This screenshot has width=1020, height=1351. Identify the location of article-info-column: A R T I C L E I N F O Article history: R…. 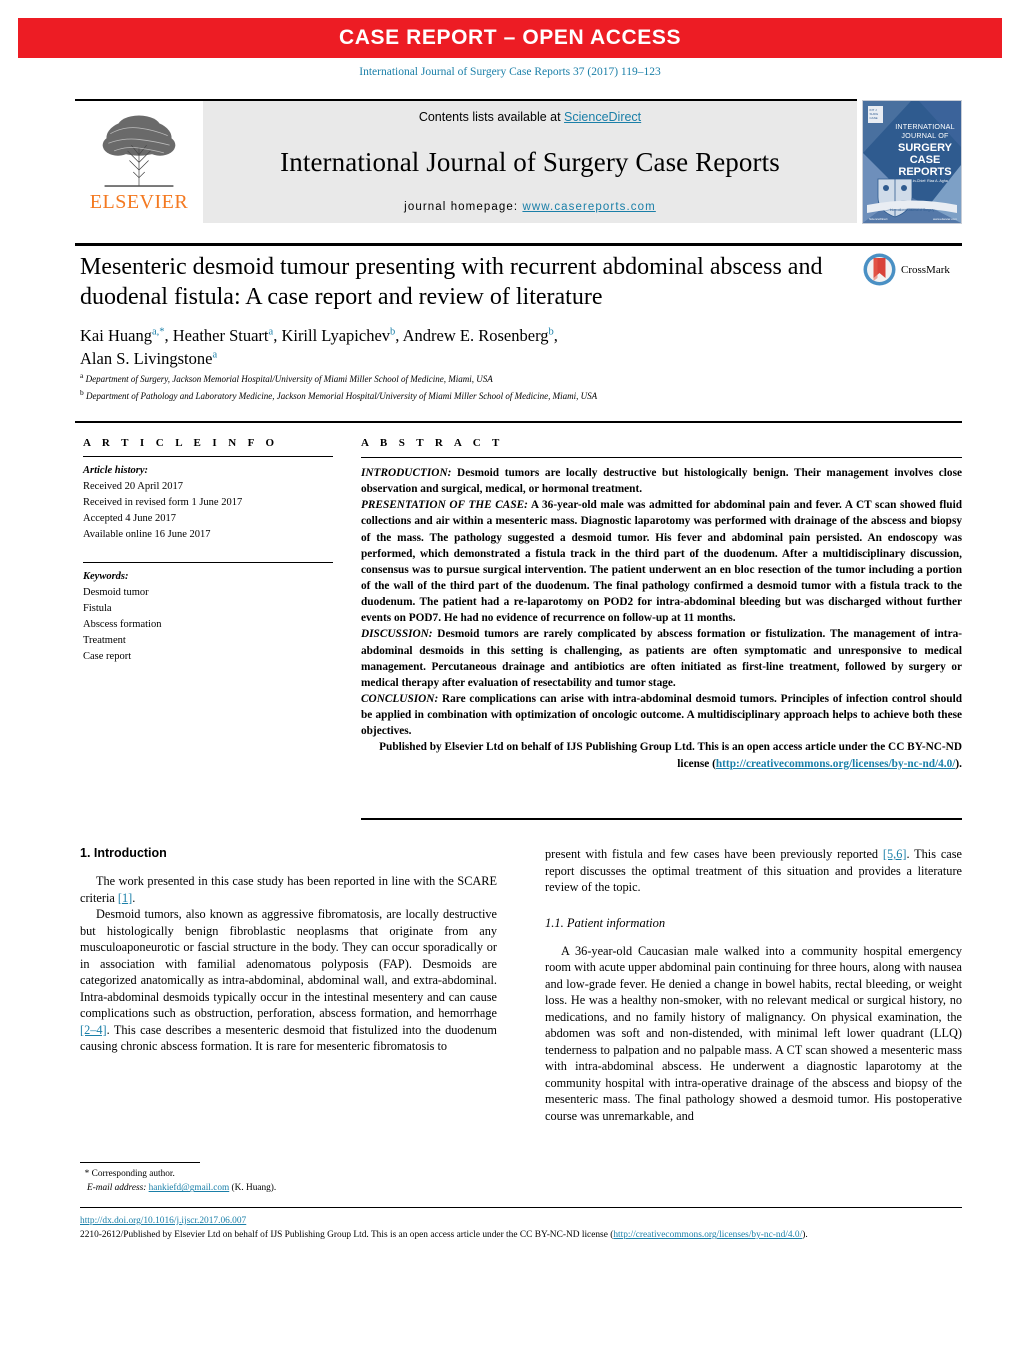
(208, 550).